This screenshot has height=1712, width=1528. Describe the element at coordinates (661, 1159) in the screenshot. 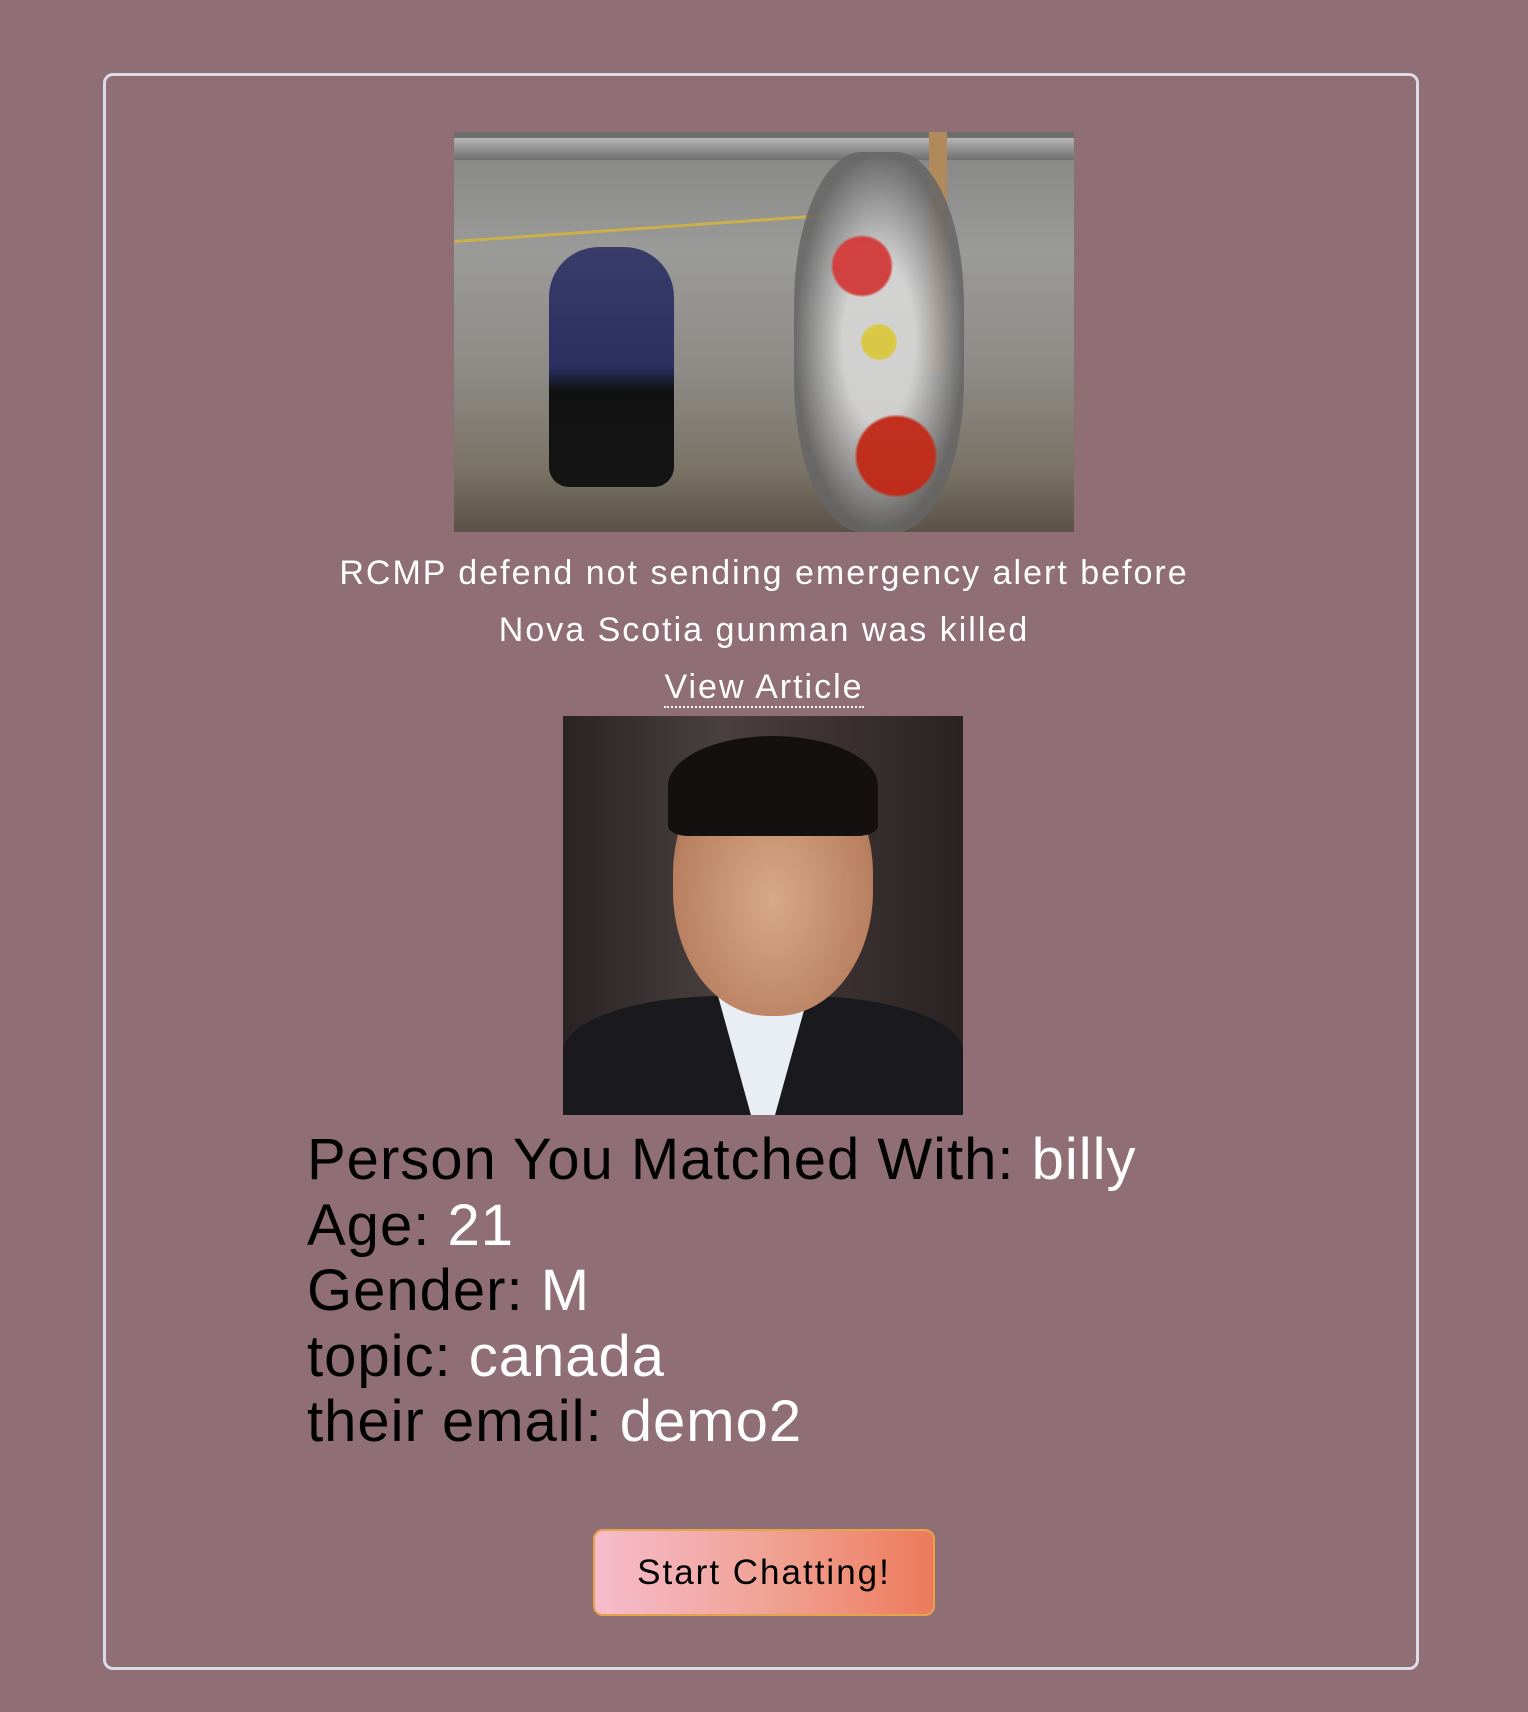

I see `name-label: Person You Matched With:` at that location.